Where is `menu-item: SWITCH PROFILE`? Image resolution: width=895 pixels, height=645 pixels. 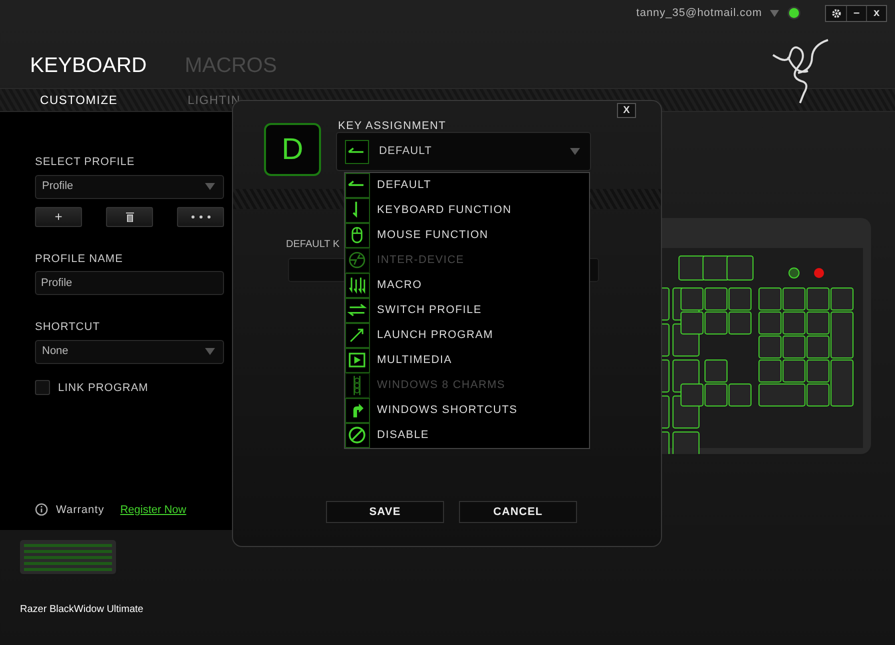
menu-item: SWITCH PROFILE is located at coordinates (467, 310).